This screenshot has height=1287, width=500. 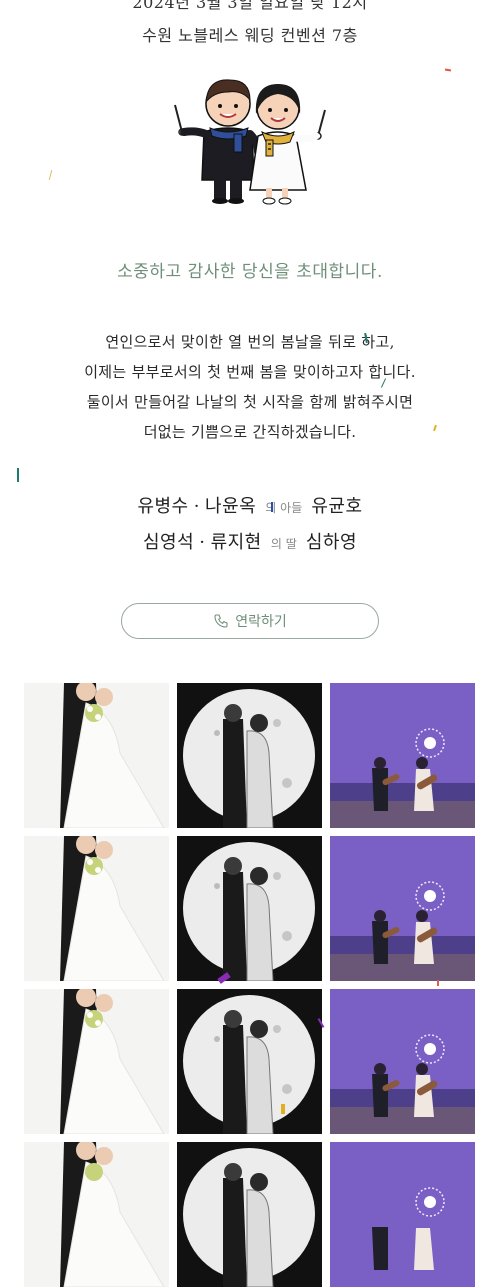 I want to click on groom-parents: 유병수 · 나윤옥 의 아들 유균호, so click(x=250, y=505).